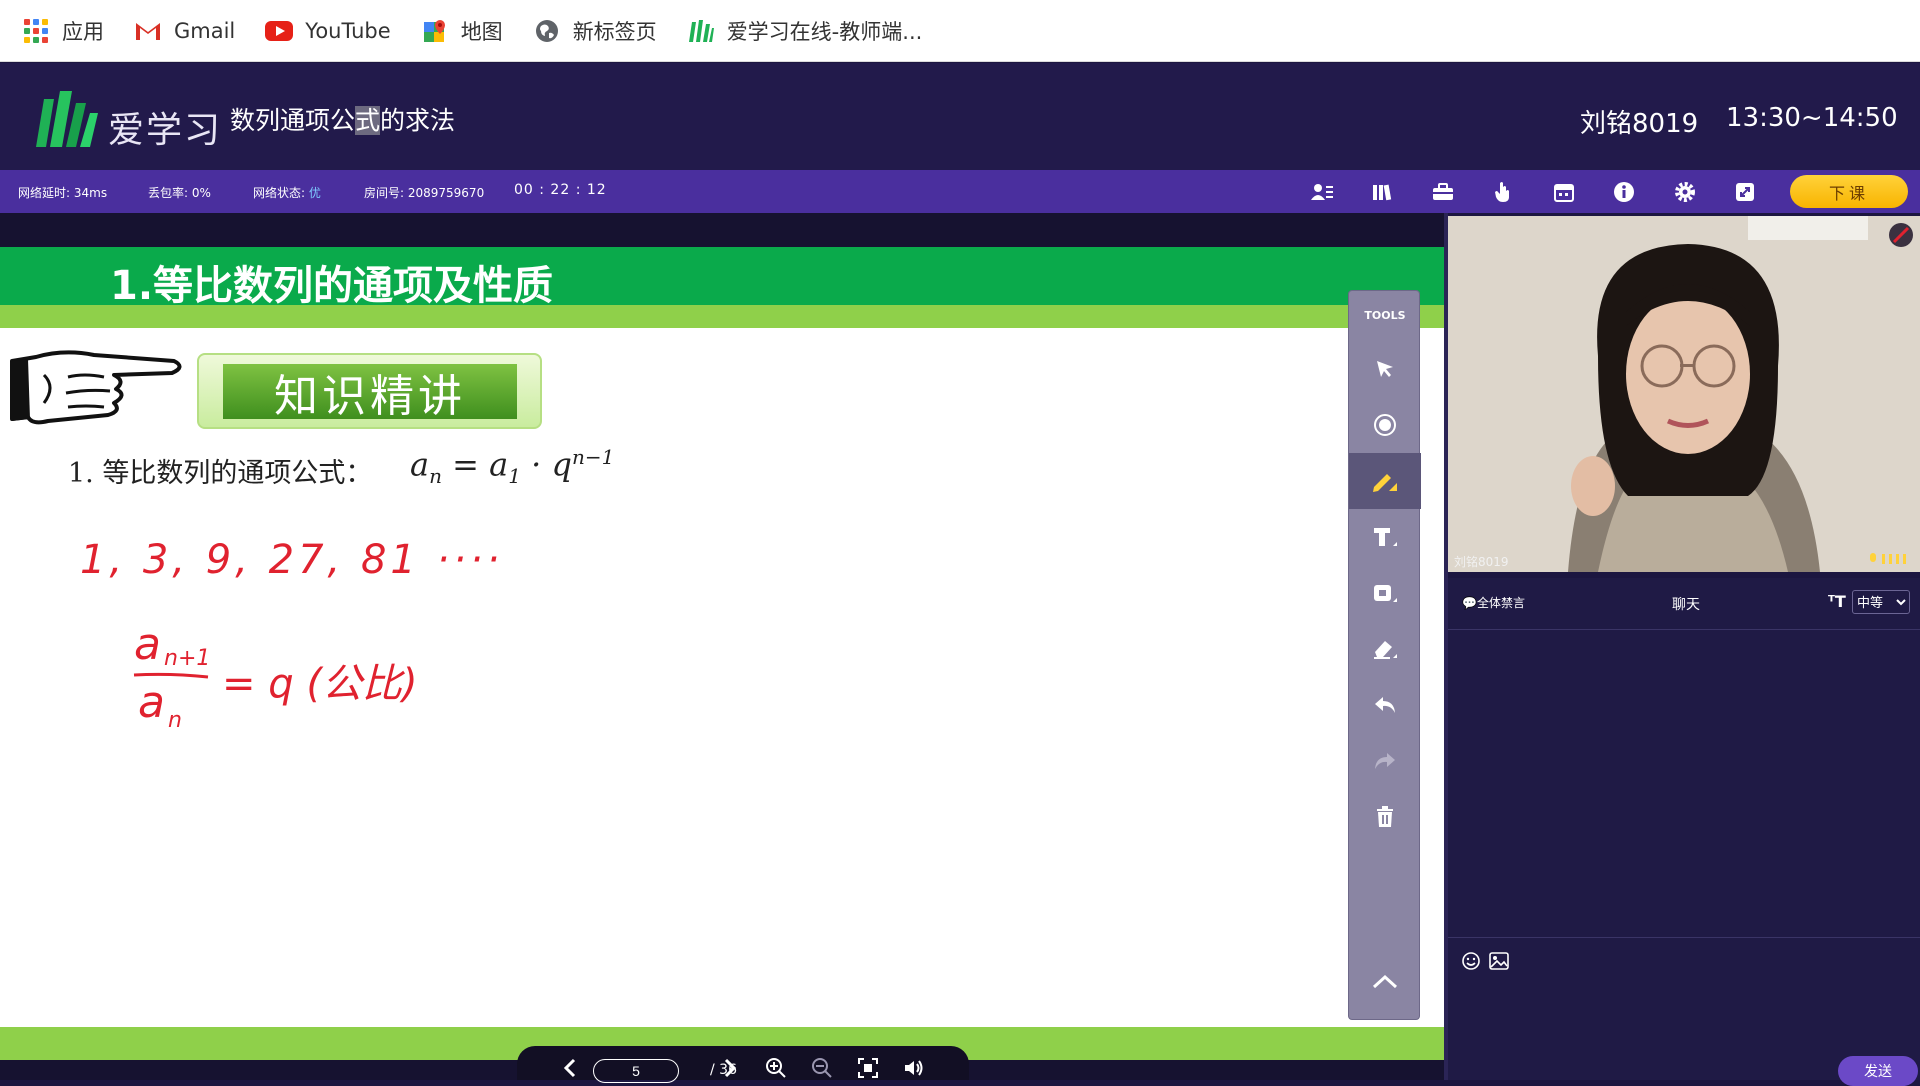 This screenshot has width=1920, height=1086. I want to click on hand-raise-icon, so click(1503, 192).